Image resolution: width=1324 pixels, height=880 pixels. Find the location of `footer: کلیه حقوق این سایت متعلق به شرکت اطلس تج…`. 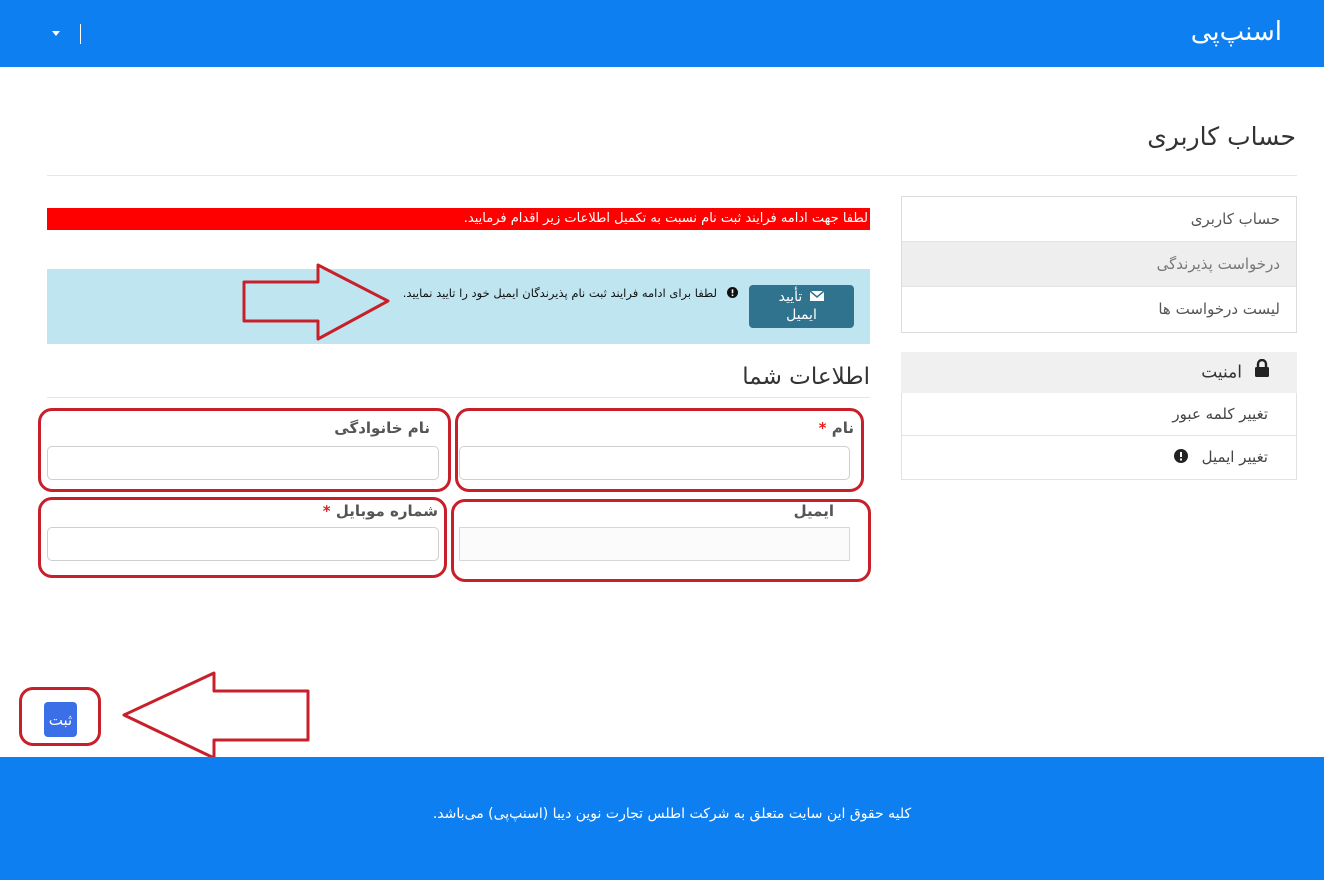

footer: کلیه حقوق این سایت متعلق به شرکت اطلس تج… is located at coordinates (662, 818).